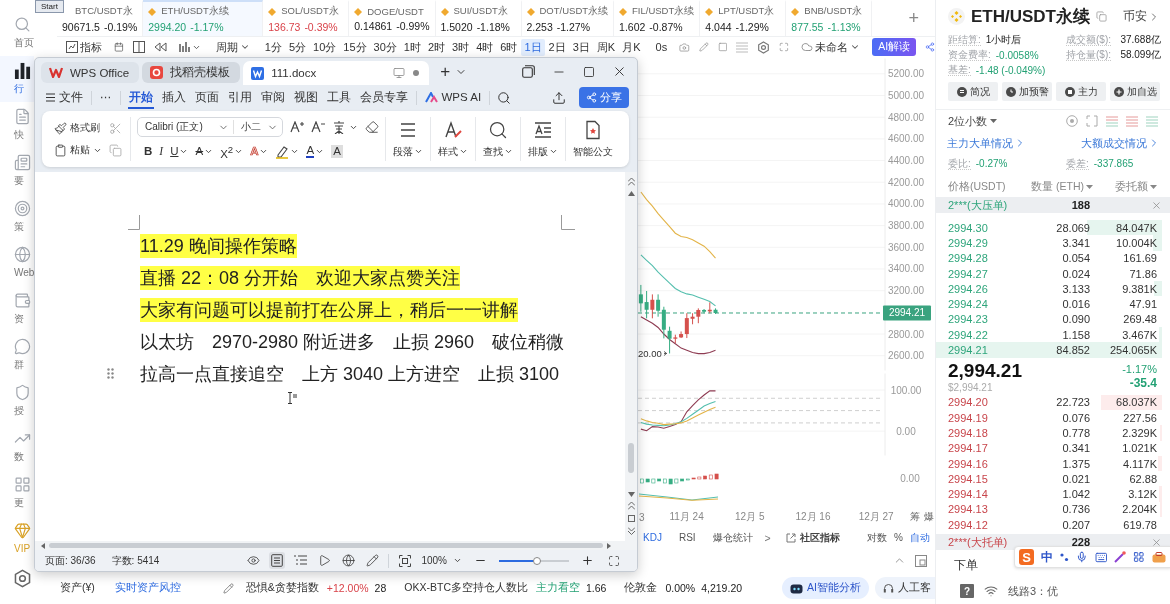 The width and height of the screenshot is (1170, 604). Describe the element at coordinates (372, 127) in the screenshot. I see `eraser-icon` at that location.